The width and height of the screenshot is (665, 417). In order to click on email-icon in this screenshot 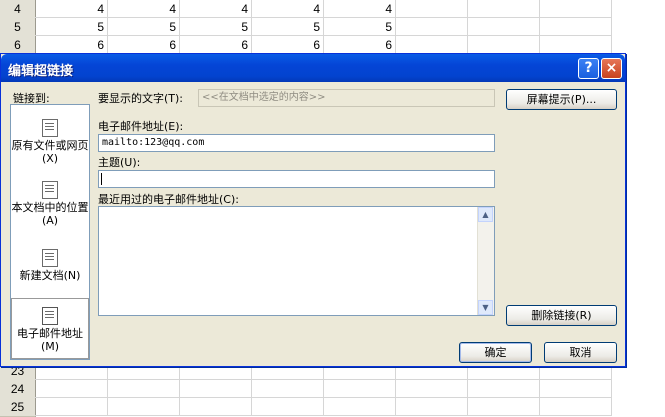, I will do `click(50, 316)`.